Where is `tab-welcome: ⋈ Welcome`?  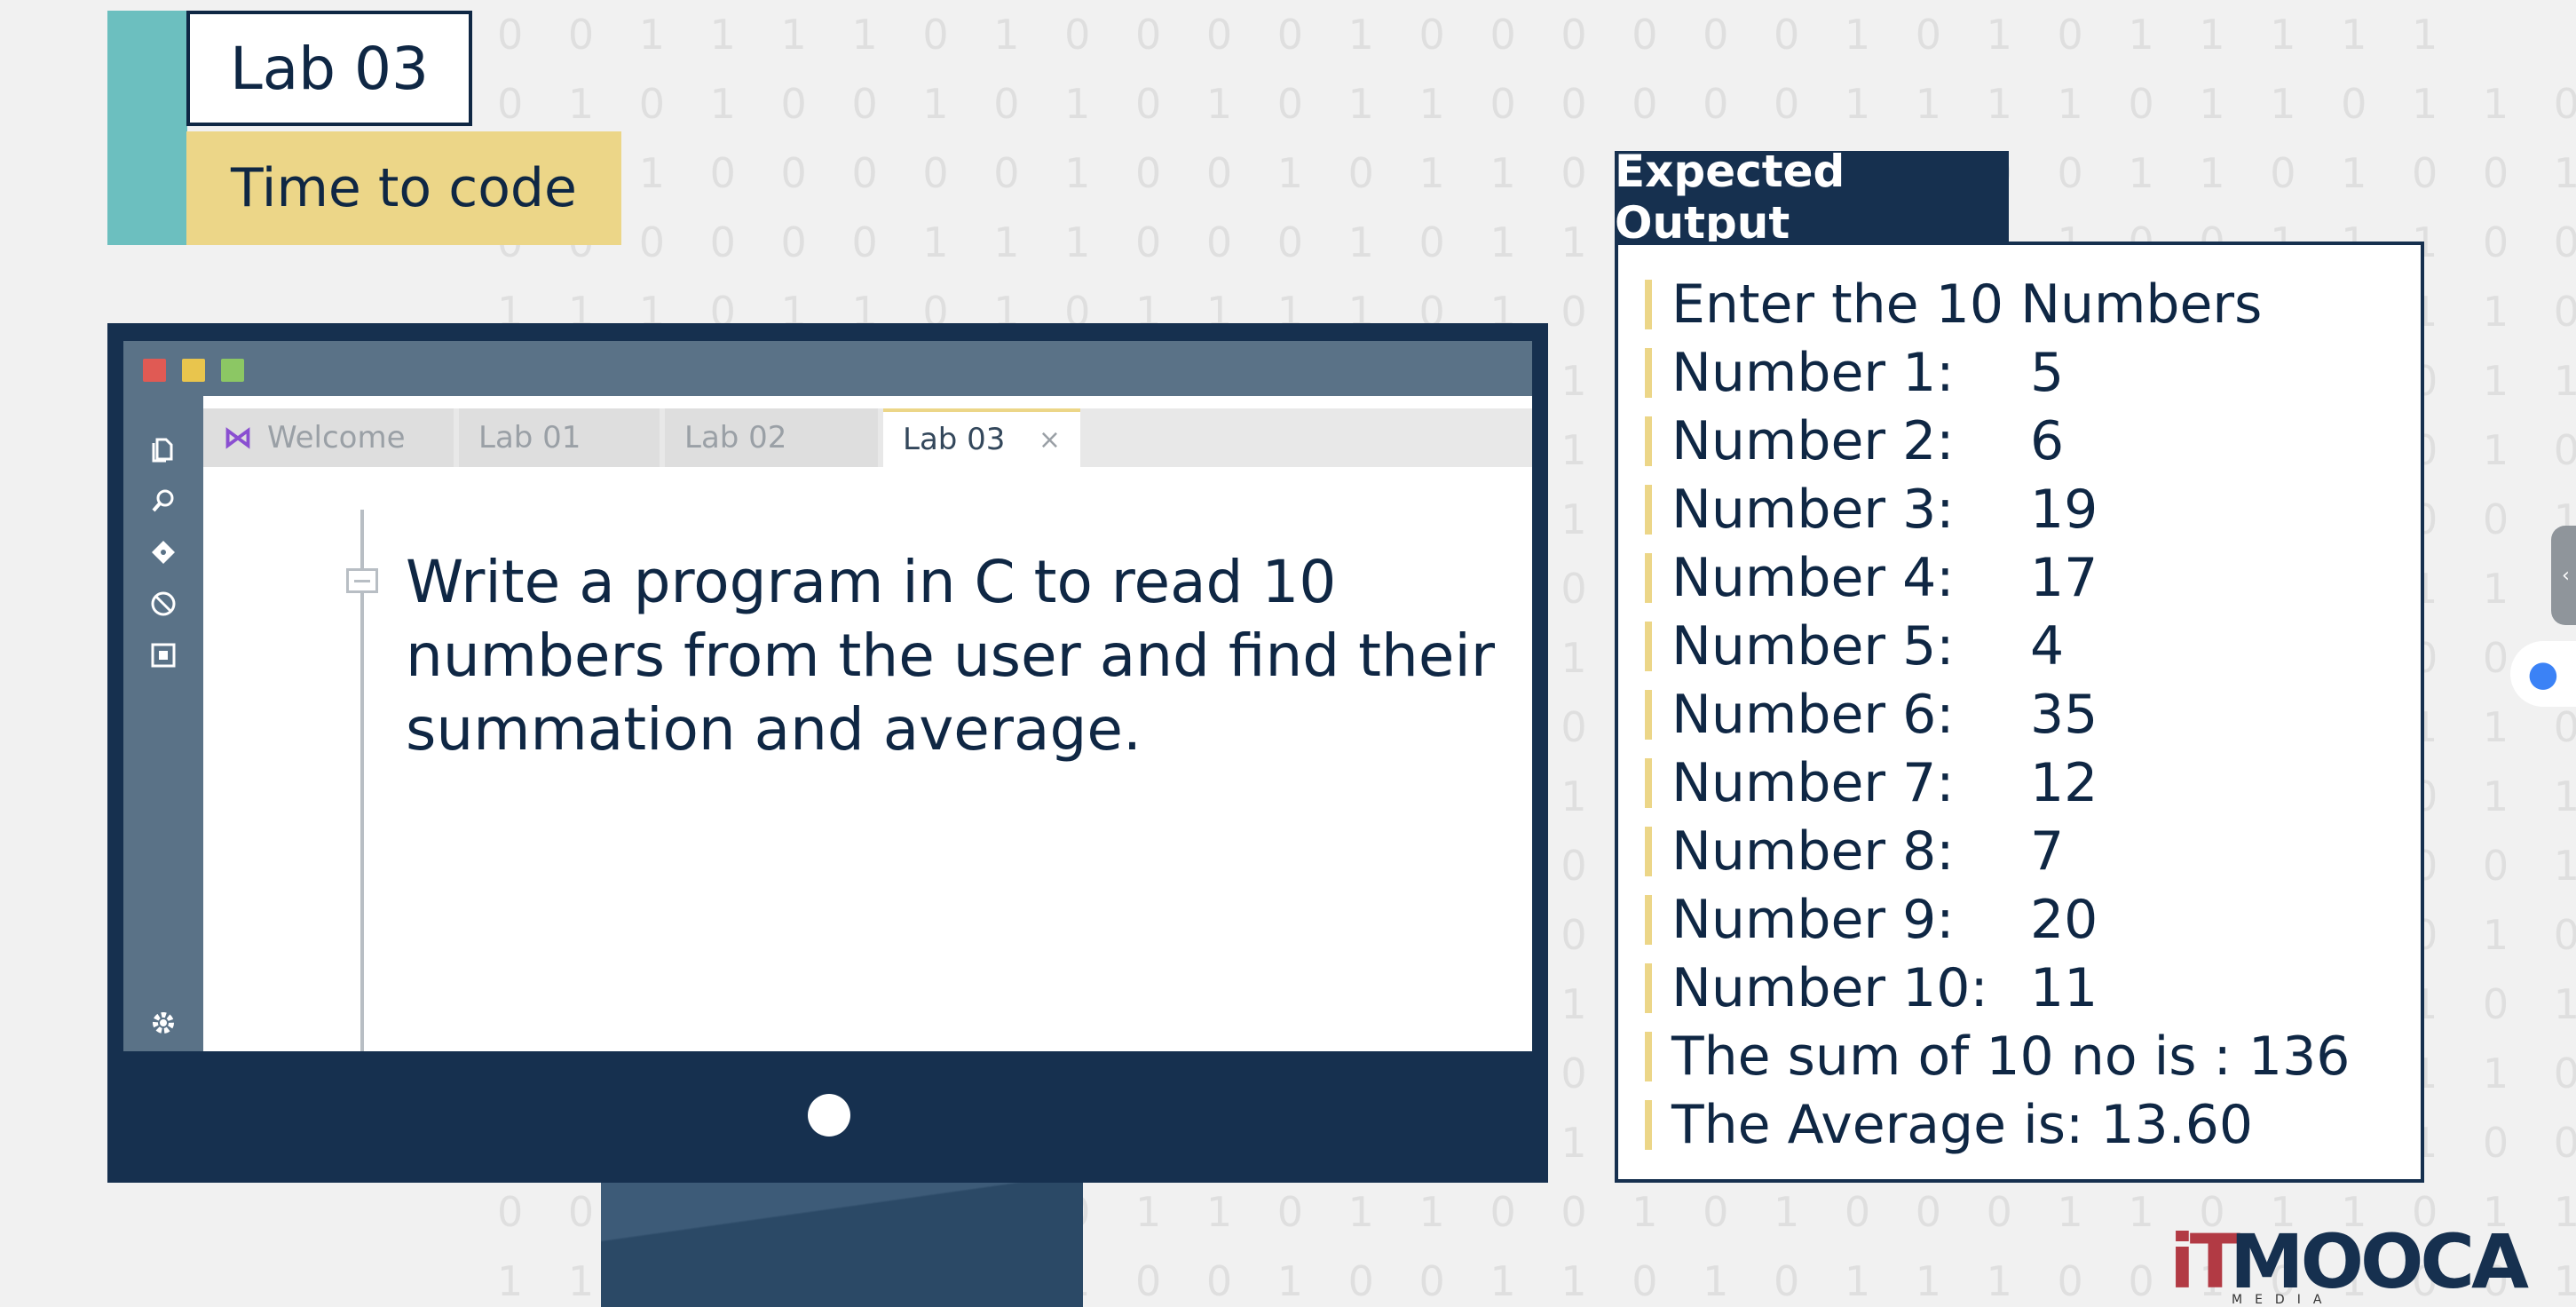
tab-welcome: ⋈ Welcome is located at coordinates (328, 437).